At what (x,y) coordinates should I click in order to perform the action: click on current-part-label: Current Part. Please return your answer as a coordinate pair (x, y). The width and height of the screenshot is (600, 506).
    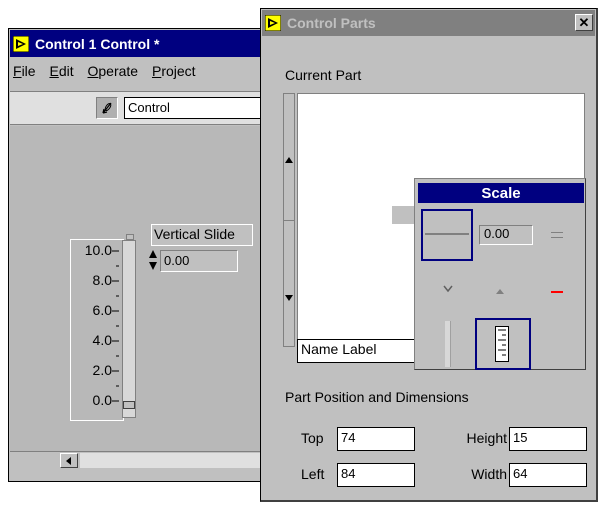
    Looking at the image, I should click on (323, 75).